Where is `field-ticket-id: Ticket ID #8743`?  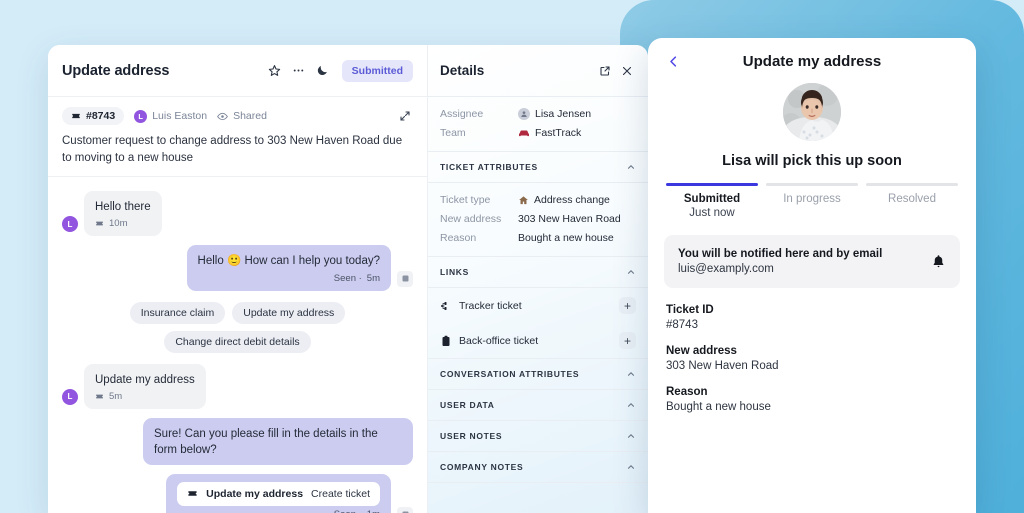
field-ticket-id: Ticket ID #8743 is located at coordinates (812, 317).